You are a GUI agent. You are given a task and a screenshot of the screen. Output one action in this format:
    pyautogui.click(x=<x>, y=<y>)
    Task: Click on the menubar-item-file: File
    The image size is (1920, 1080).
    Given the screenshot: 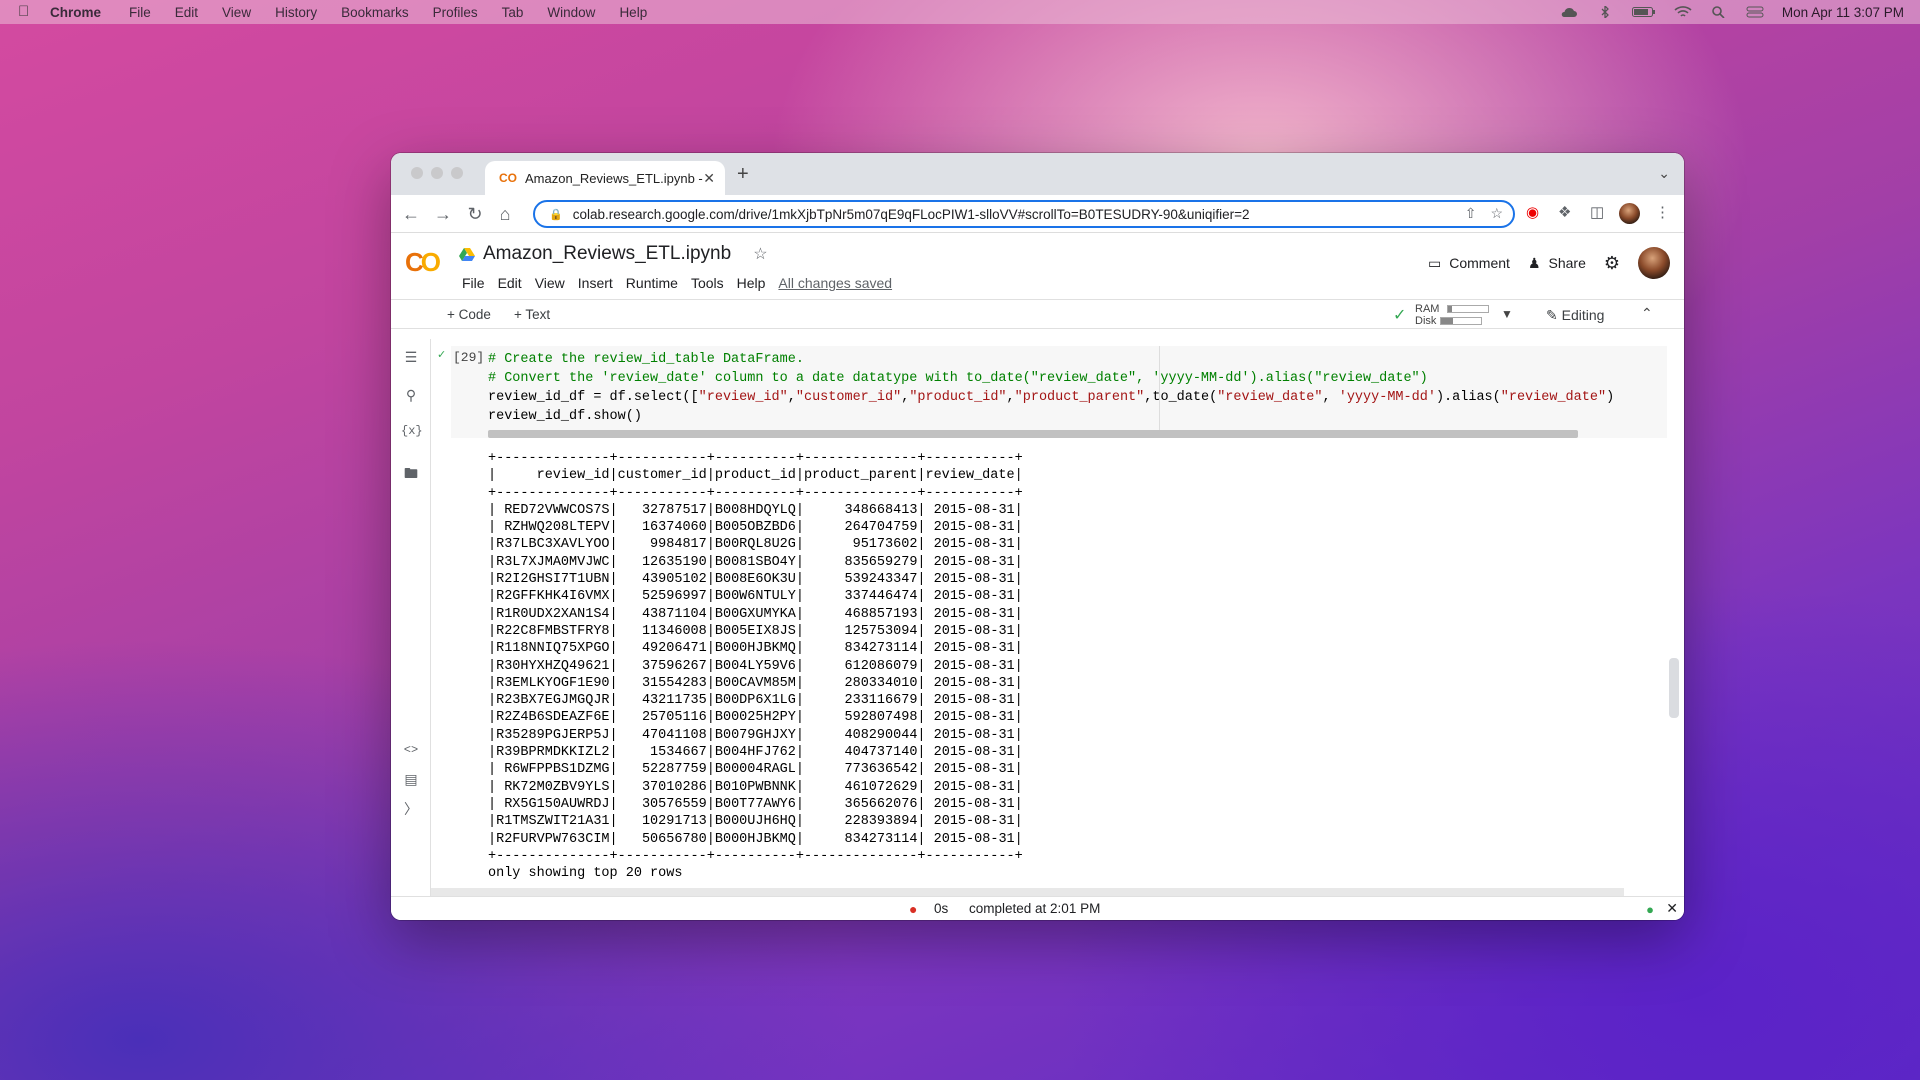 What is the action you would take?
    pyautogui.click(x=140, y=12)
    